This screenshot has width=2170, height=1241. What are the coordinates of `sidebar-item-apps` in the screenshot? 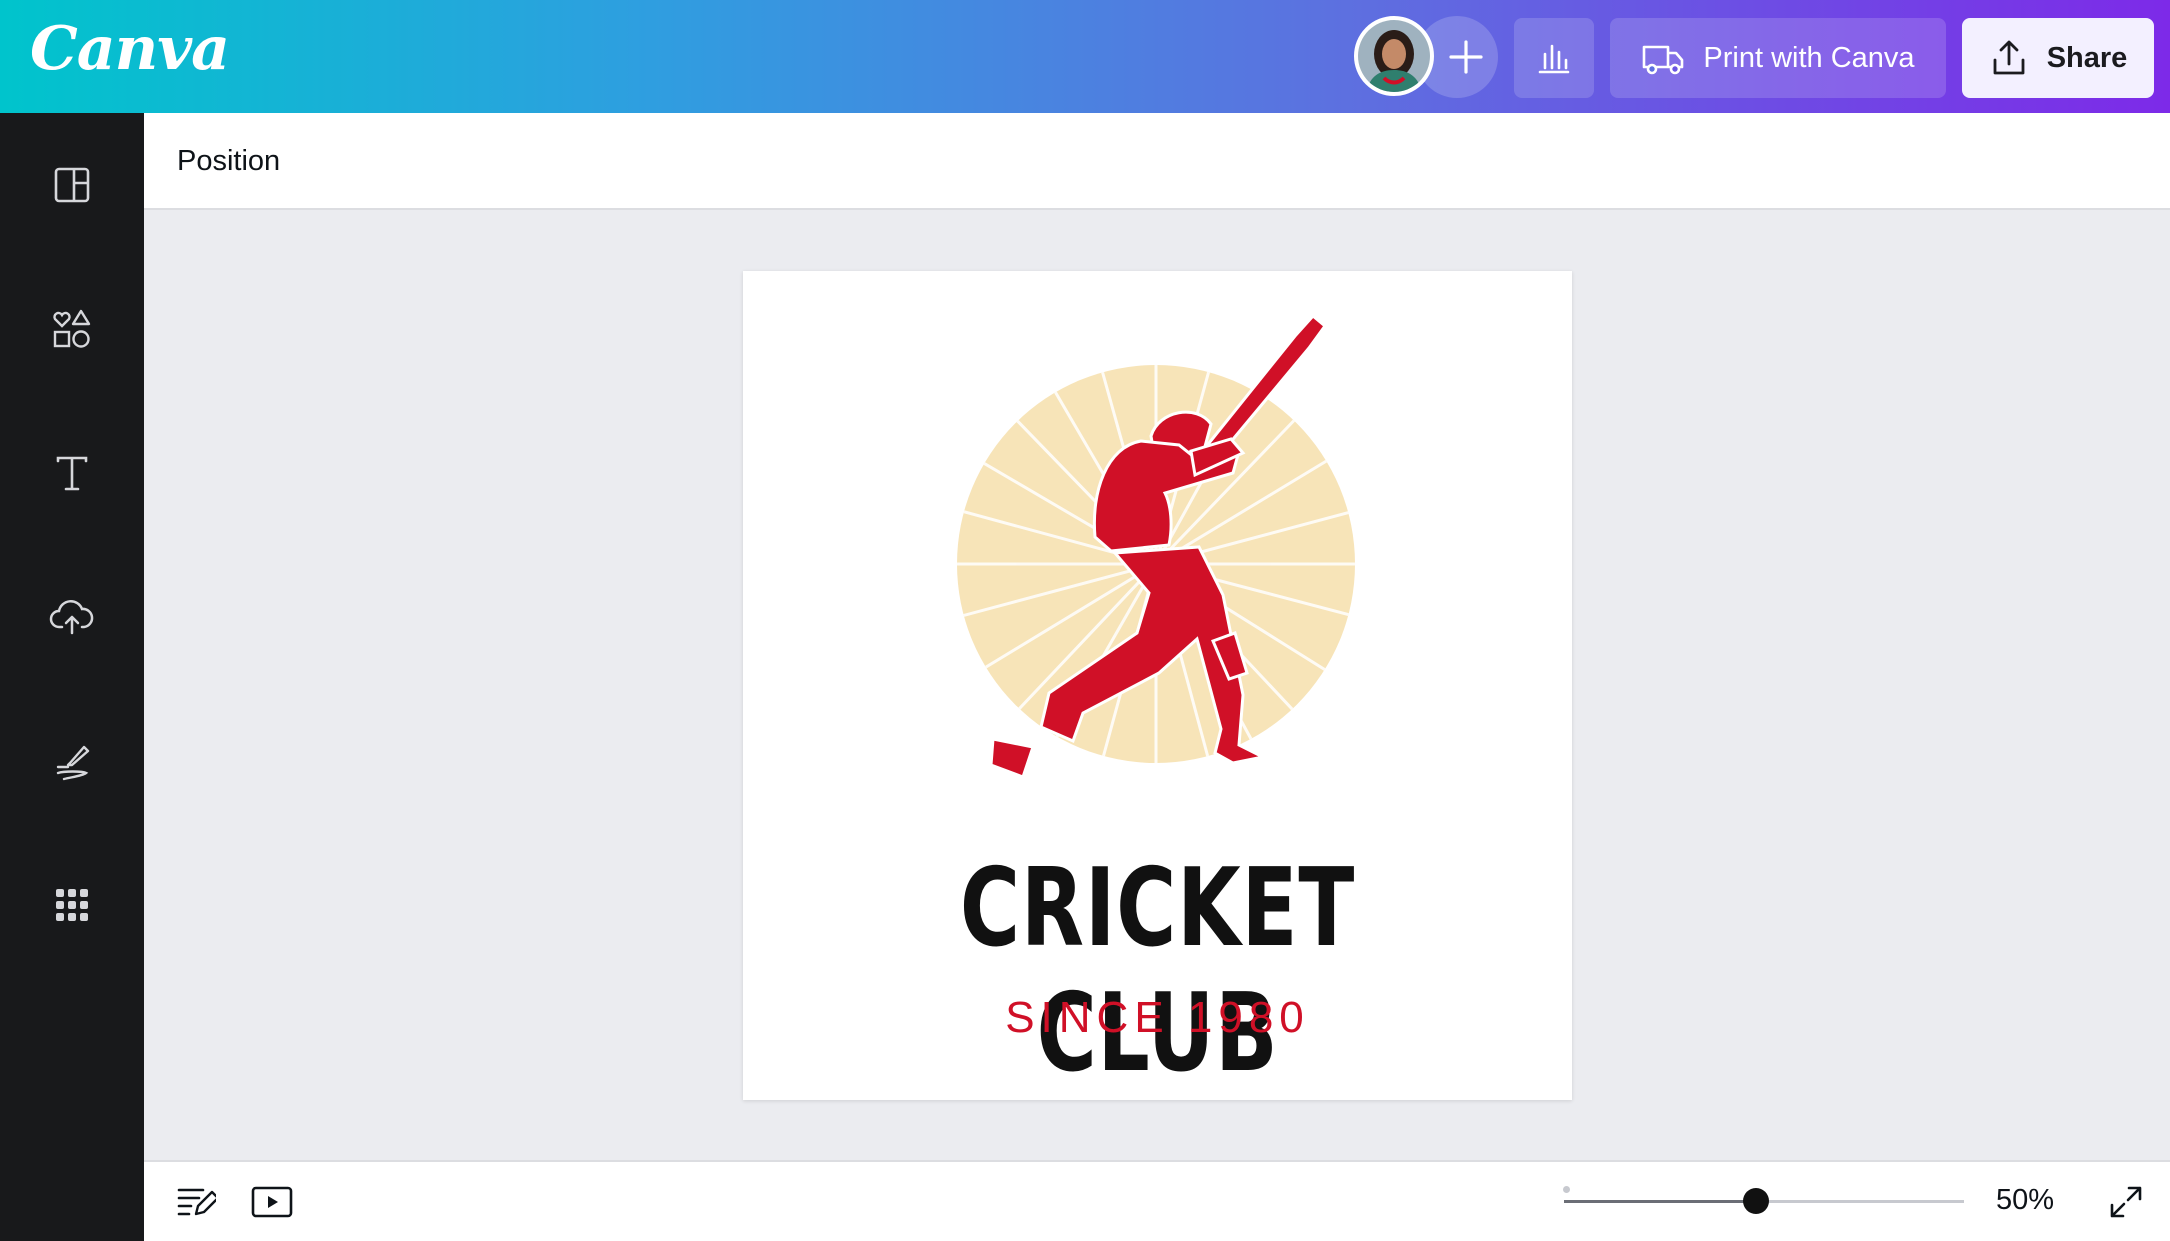 It's located at (72, 905).